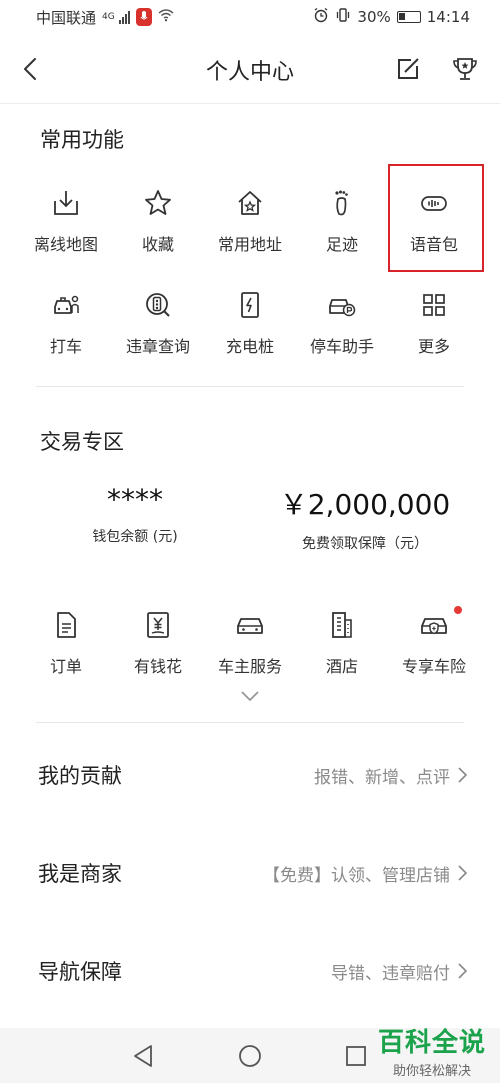 The image size is (500, 1083). Describe the element at coordinates (108, 17) in the screenshot. I see `network-label: 4G` at that location.